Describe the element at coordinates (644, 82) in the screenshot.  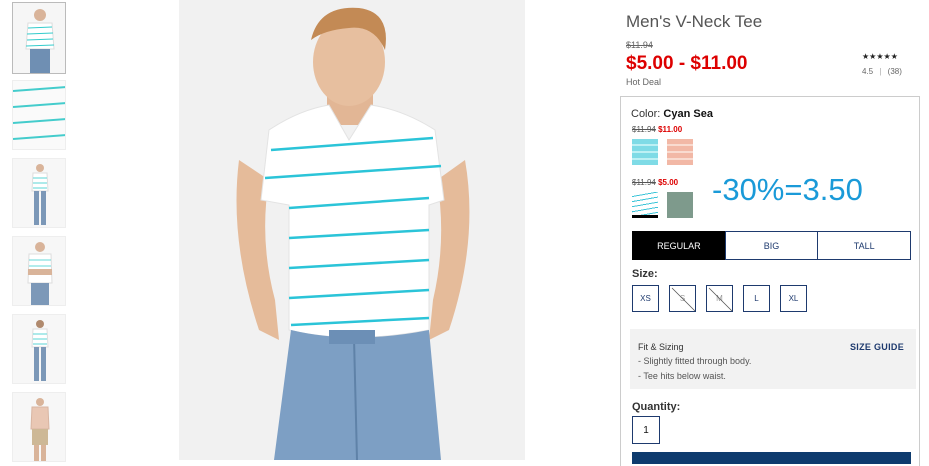
I see `deal-label: Hot Deal` at that location.